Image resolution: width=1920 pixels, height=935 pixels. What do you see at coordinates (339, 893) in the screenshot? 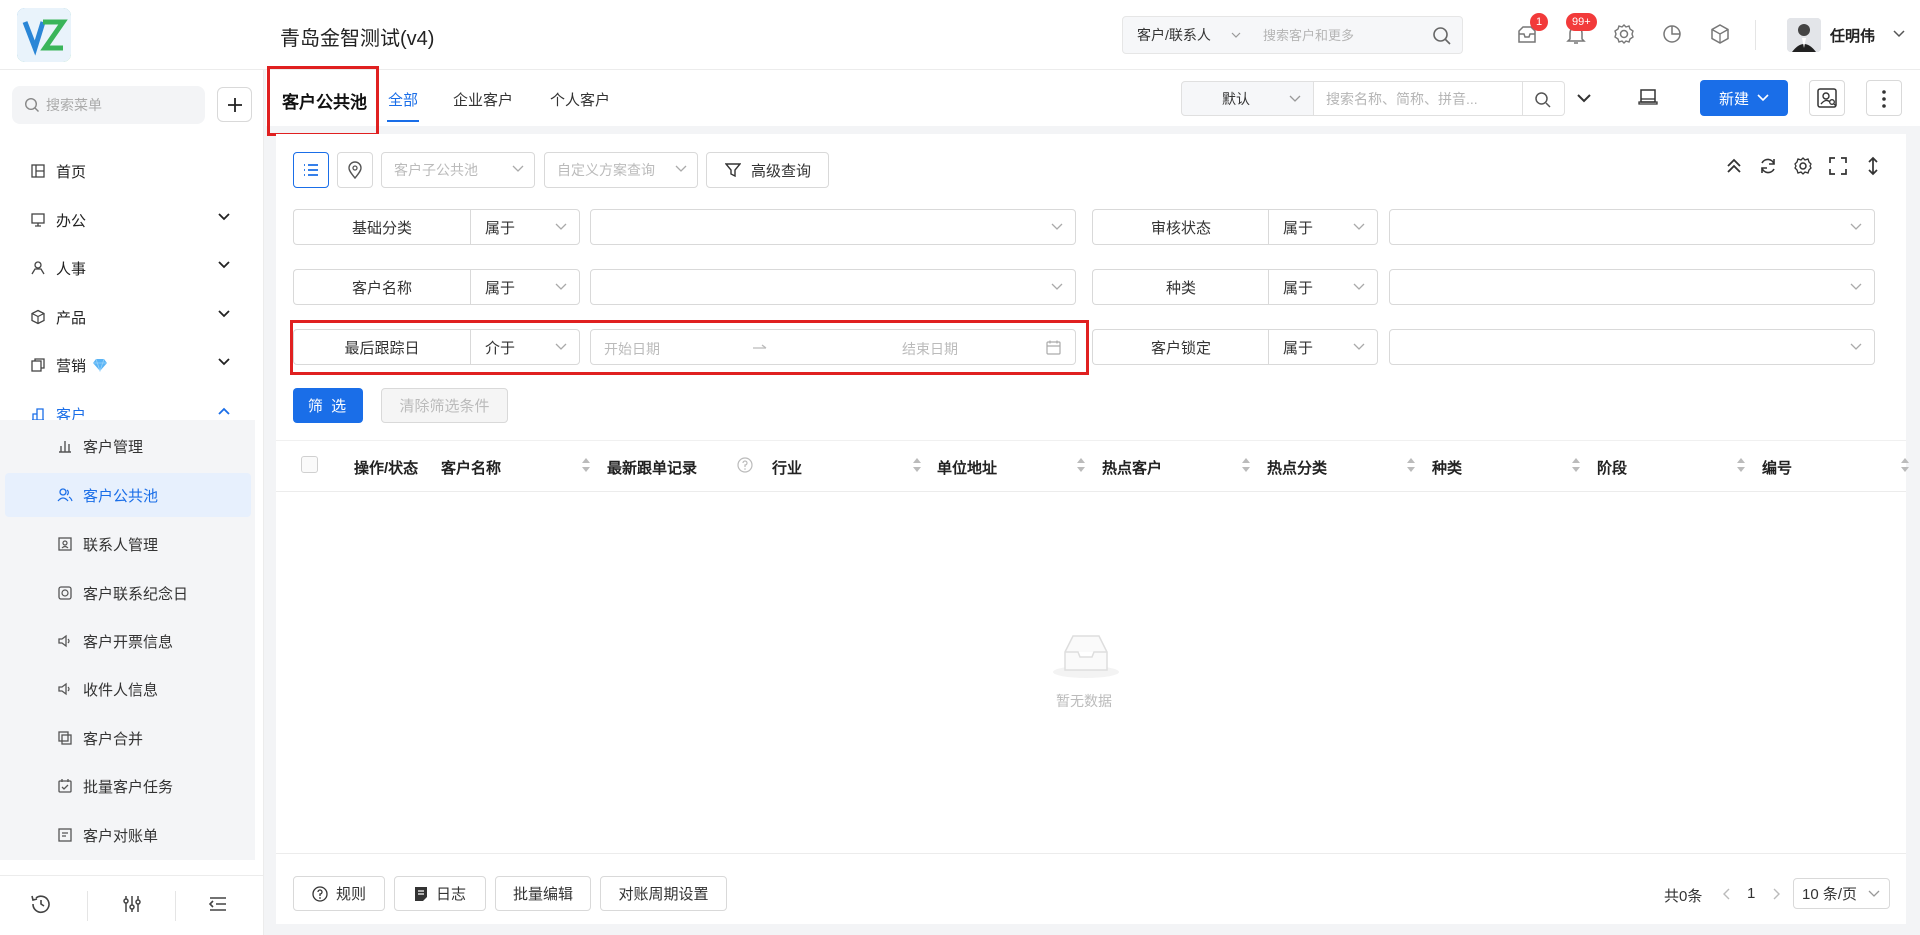
I see `rules-button: 规则` at bounding box center [339, 893].